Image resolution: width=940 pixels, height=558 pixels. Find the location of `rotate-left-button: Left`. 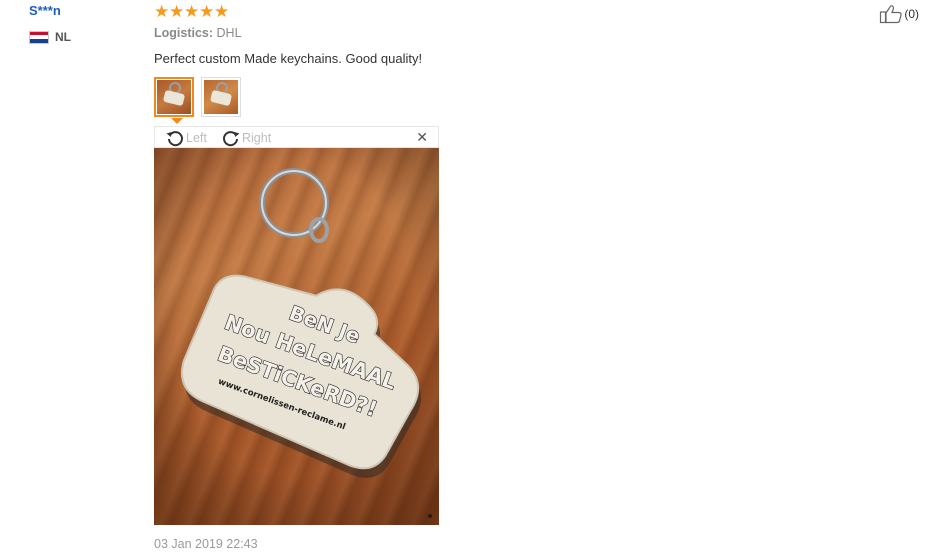

rotate-left-button: Left is located at coordinates (186, 138).